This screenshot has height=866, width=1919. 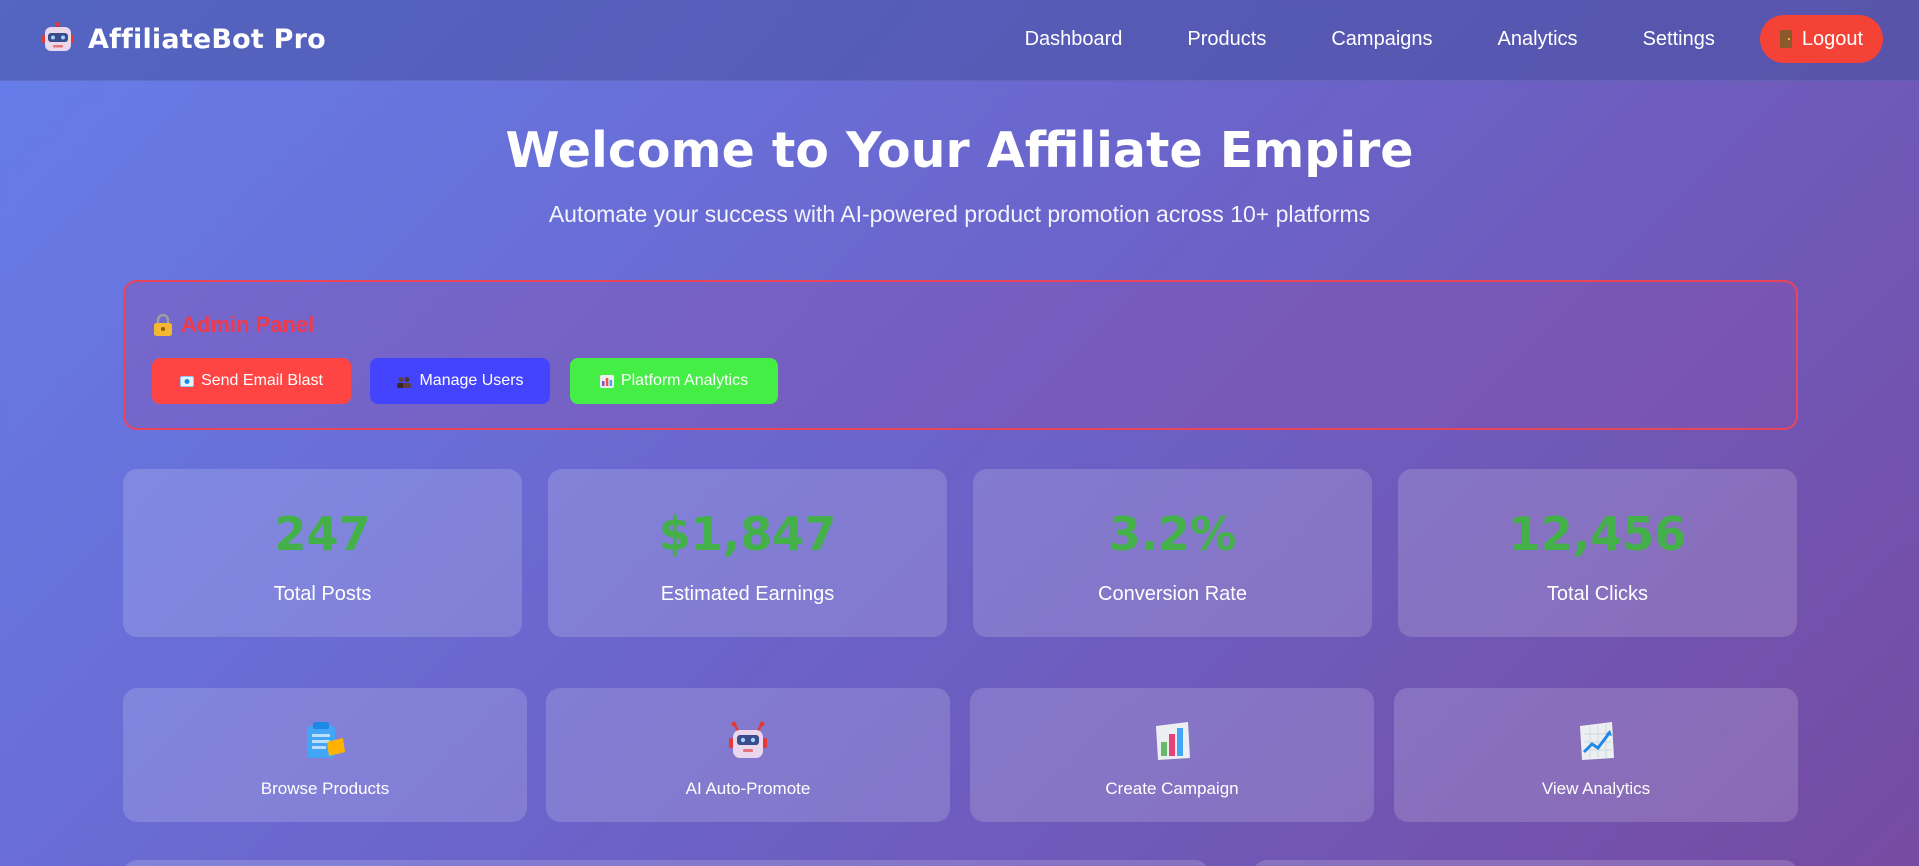 I want to click on nav-dashboard: Dashboard, so click(x=1074, y=39).